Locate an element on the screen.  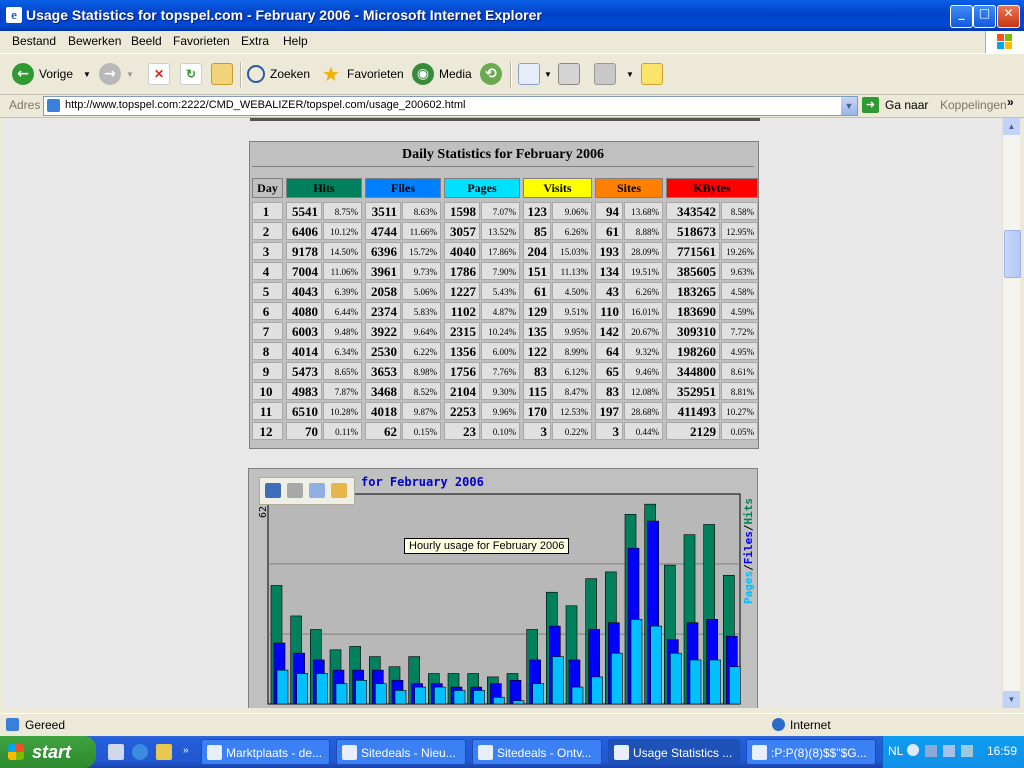
mail-icon is located at coordinates (317, 490).